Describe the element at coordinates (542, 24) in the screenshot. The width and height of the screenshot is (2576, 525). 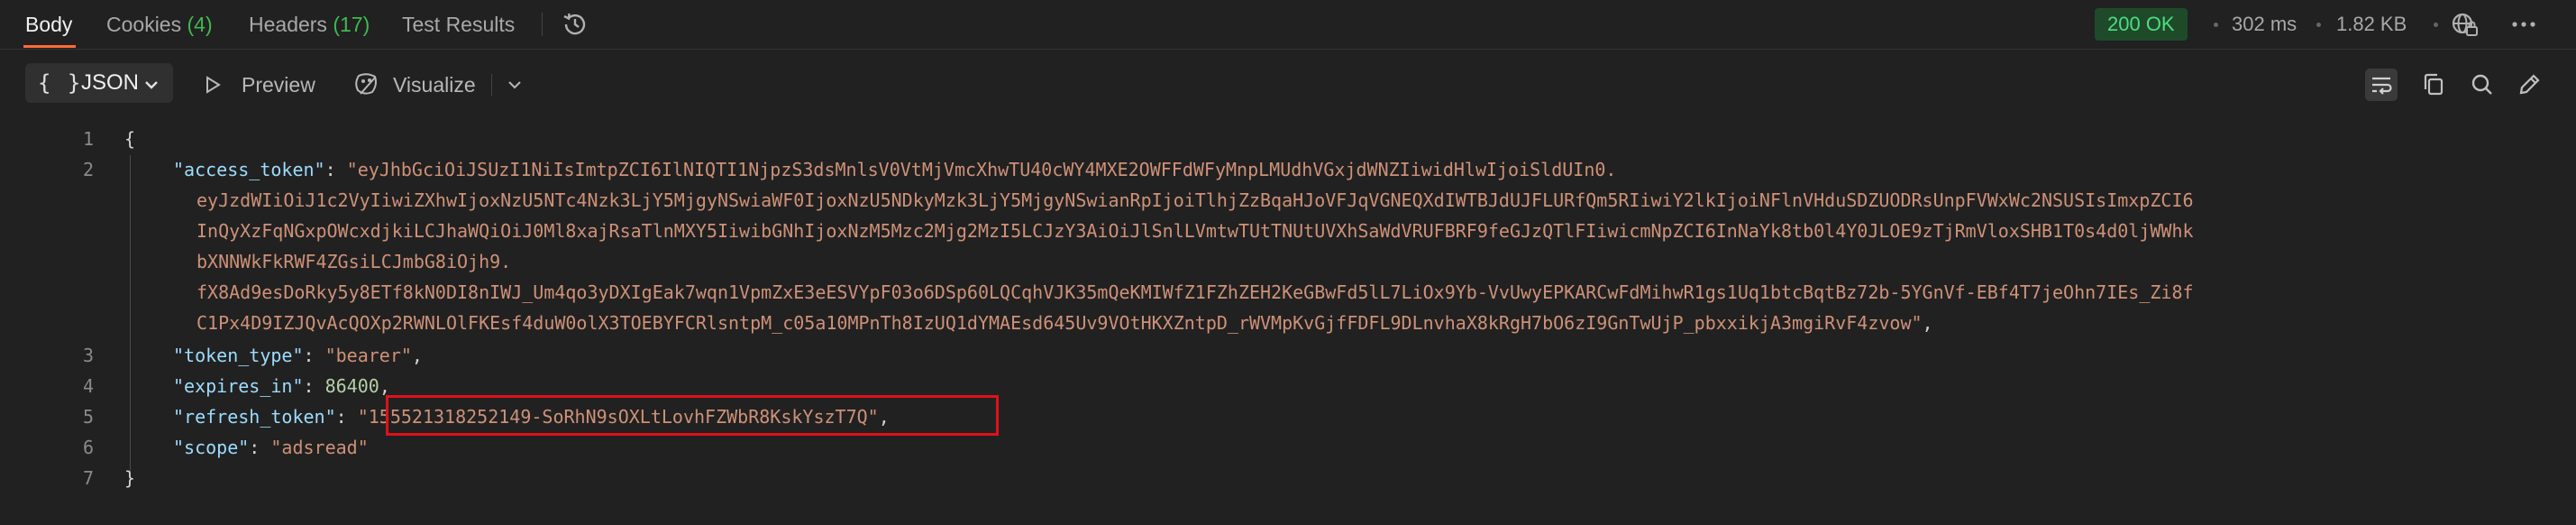
I see `tab-divider` at that location.